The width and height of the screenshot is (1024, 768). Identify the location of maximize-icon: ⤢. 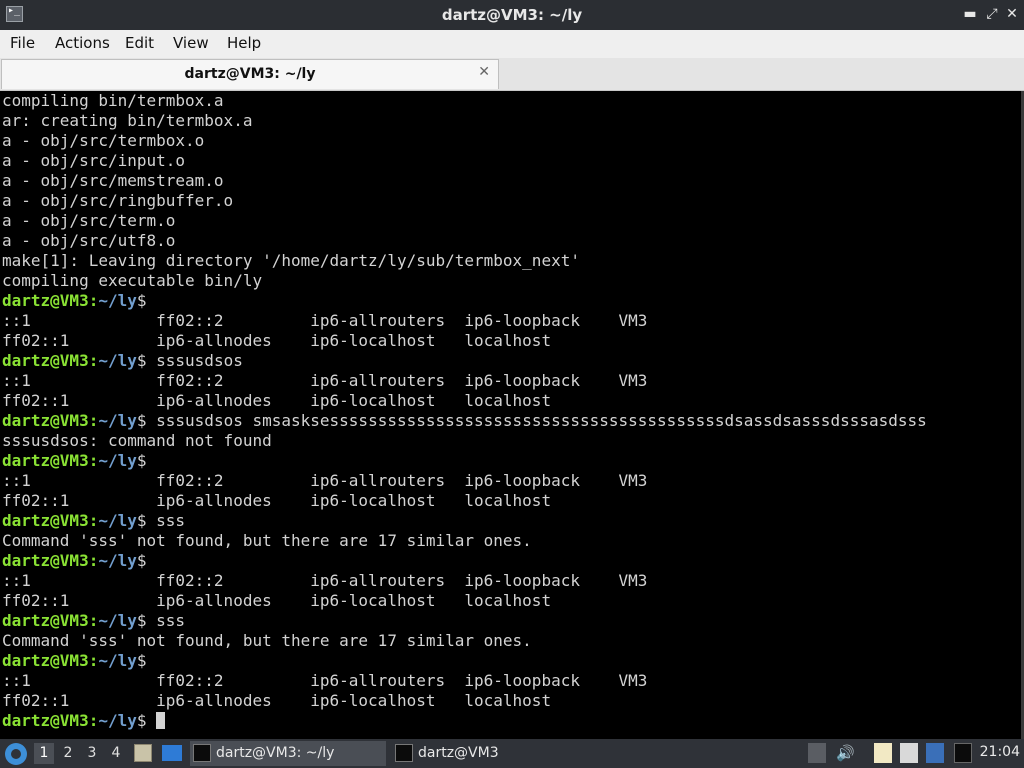
(992, 14).